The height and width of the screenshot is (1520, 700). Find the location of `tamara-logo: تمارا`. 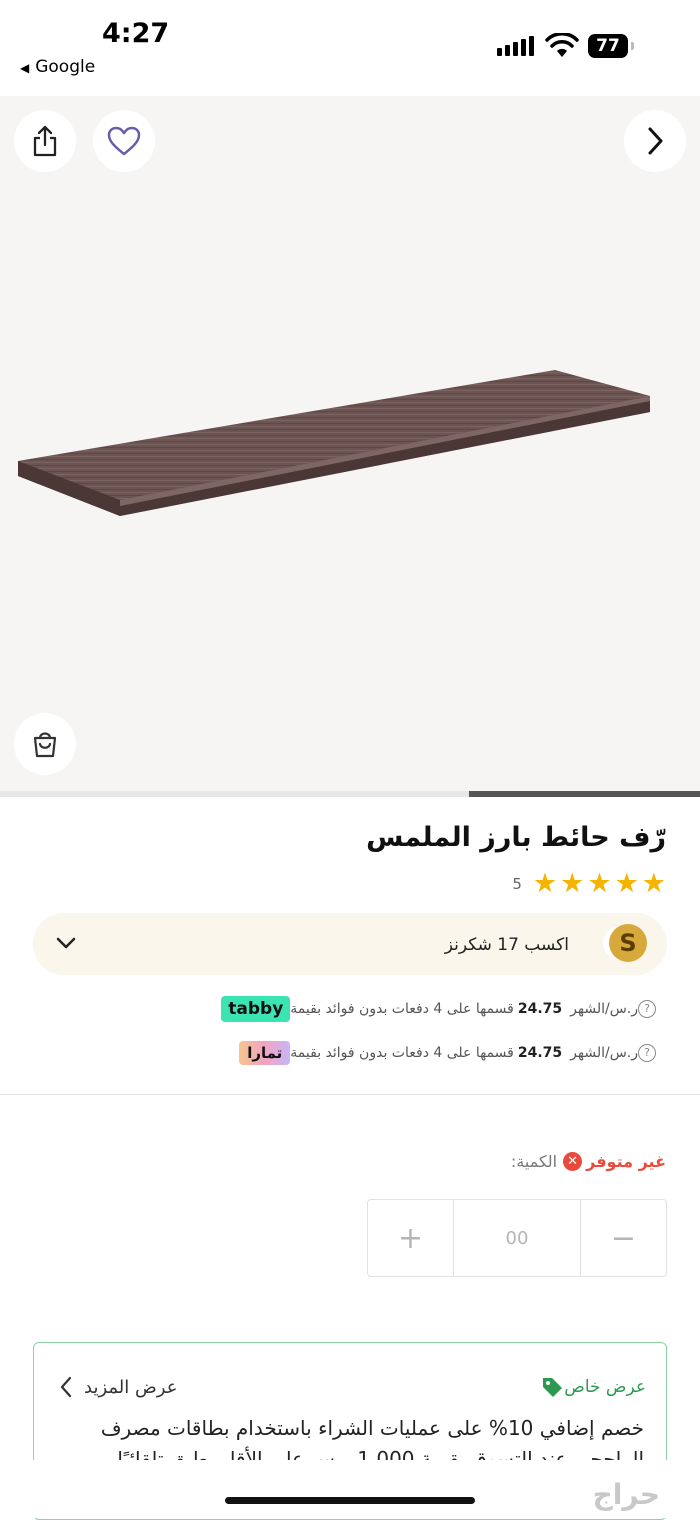

tamara-logo: تمارا is located at coordinates (265, 1053).